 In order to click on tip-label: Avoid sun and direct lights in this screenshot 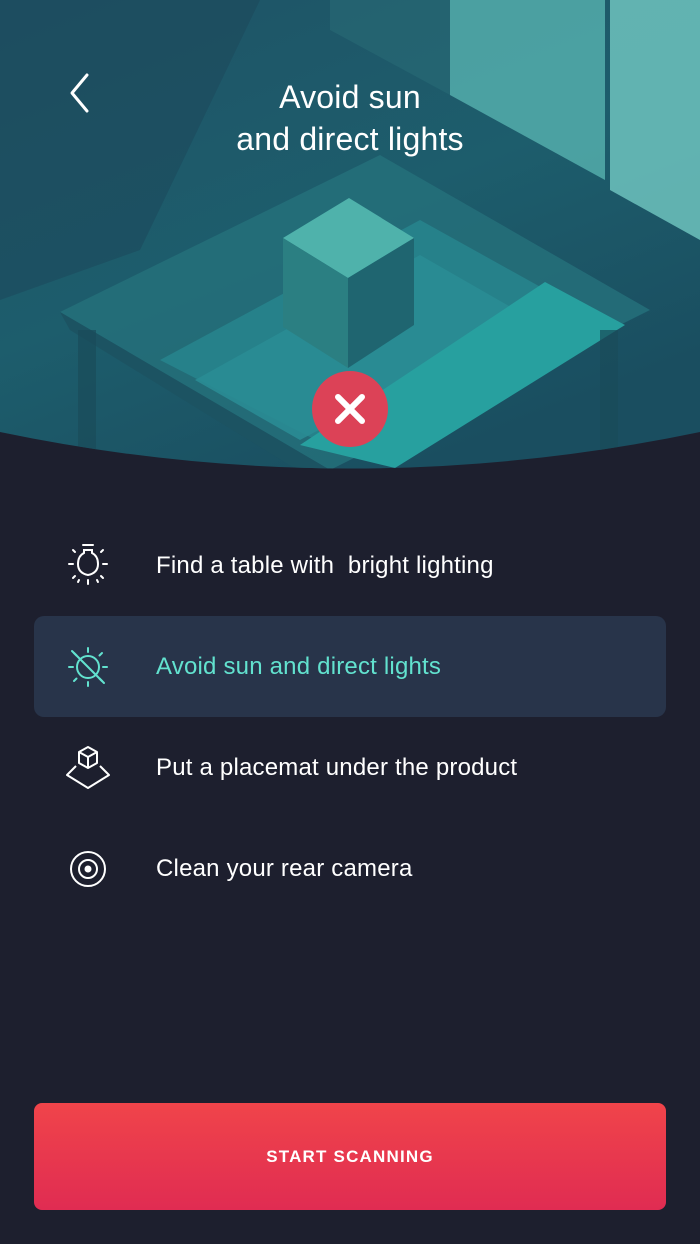, I will do `click(299, 666)`.